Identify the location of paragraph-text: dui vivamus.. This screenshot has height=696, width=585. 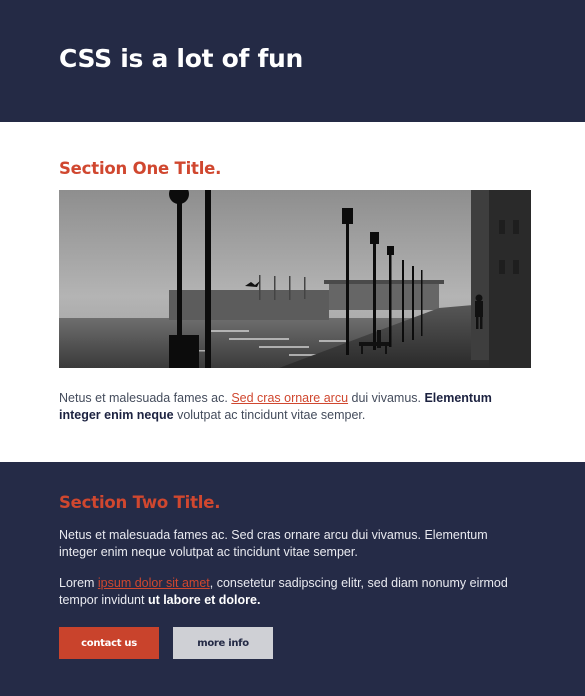
(386, 398).